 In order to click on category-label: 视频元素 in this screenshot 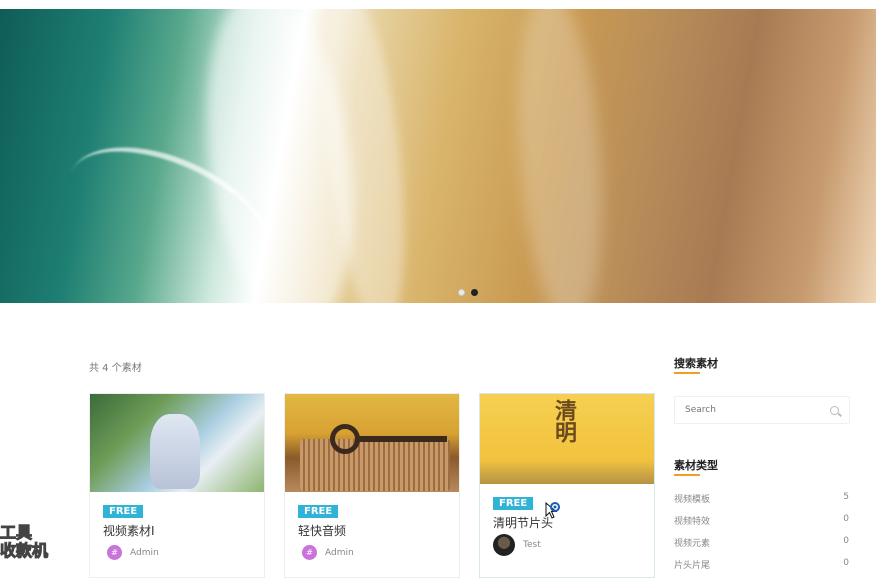, I will do `click(692, 542)`.